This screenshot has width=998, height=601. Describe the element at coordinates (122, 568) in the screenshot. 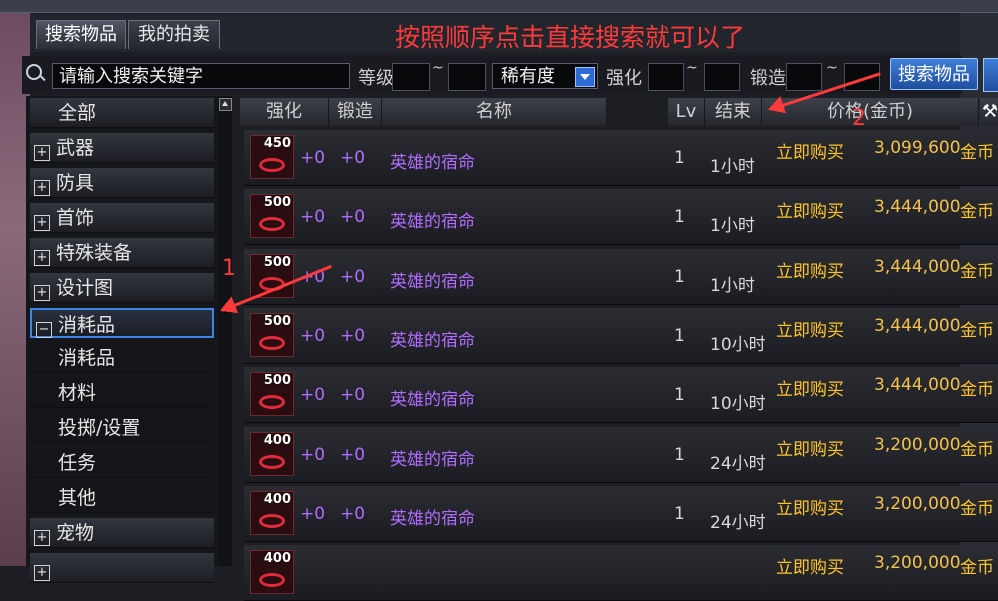

I see `sidebar-item: +` at that location.